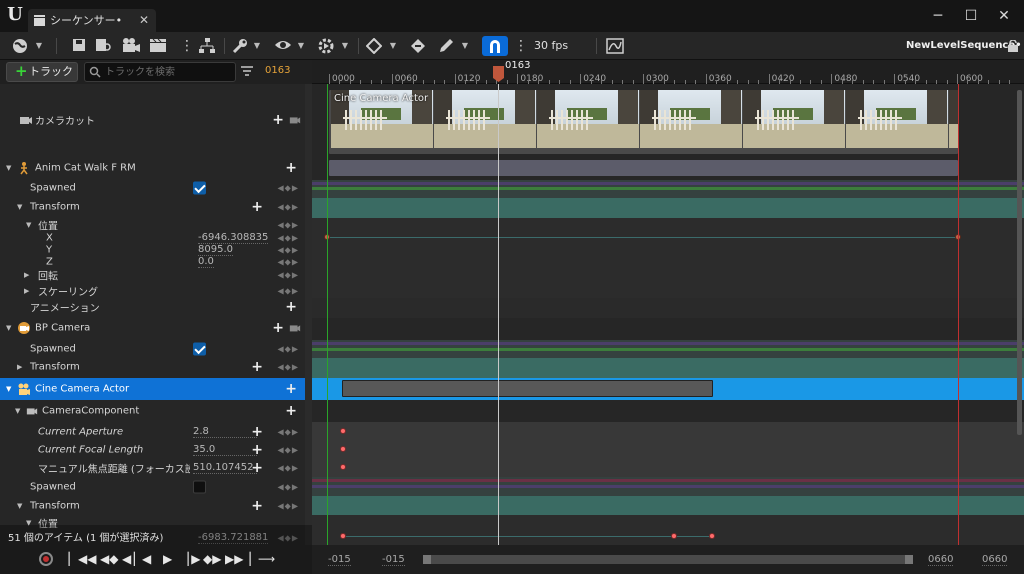 This screenshot has width=1024, height=574. Describe the element at coordinates (289, 46) in the screenshot. I see `view-options-button: ▼` at that location.